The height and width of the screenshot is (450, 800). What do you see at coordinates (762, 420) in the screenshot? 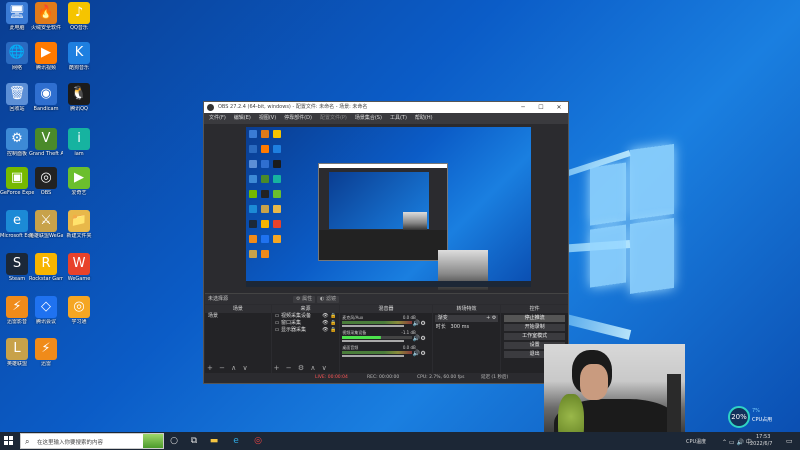
I see `perf-label: CPU占用` at bounding box center [762, 420].